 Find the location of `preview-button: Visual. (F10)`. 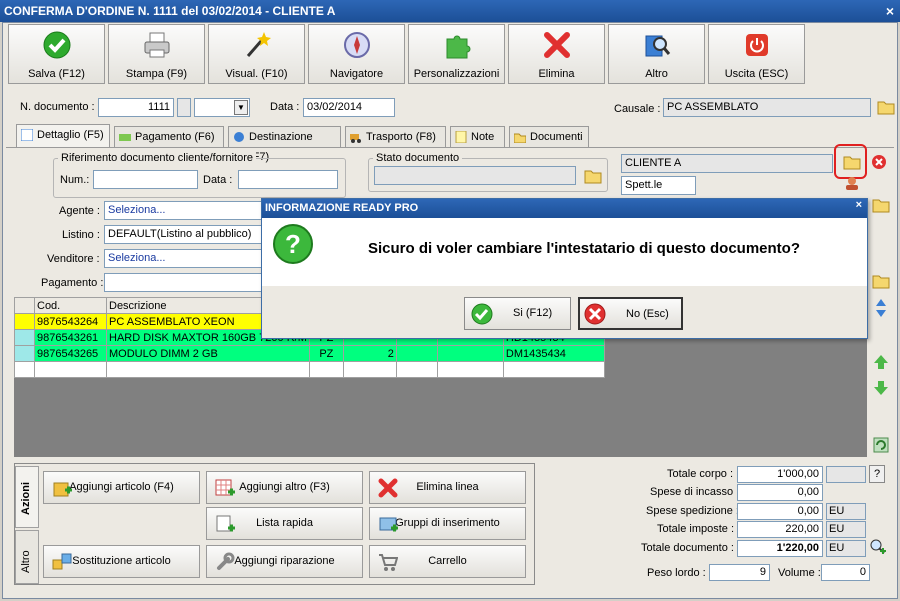

preview-button: Visual. (F10) is located at coordinates (256, 54).